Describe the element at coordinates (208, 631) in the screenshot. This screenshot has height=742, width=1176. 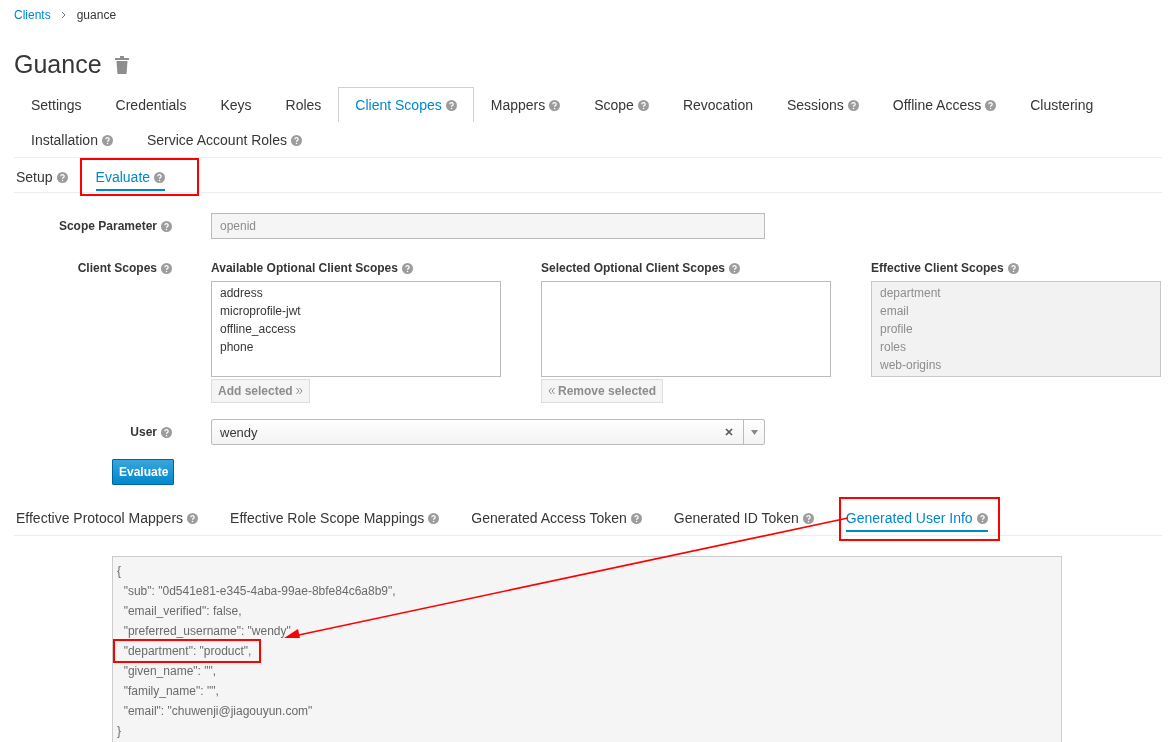
I see `code-line: "preferred_username": "wendy",` at that location.